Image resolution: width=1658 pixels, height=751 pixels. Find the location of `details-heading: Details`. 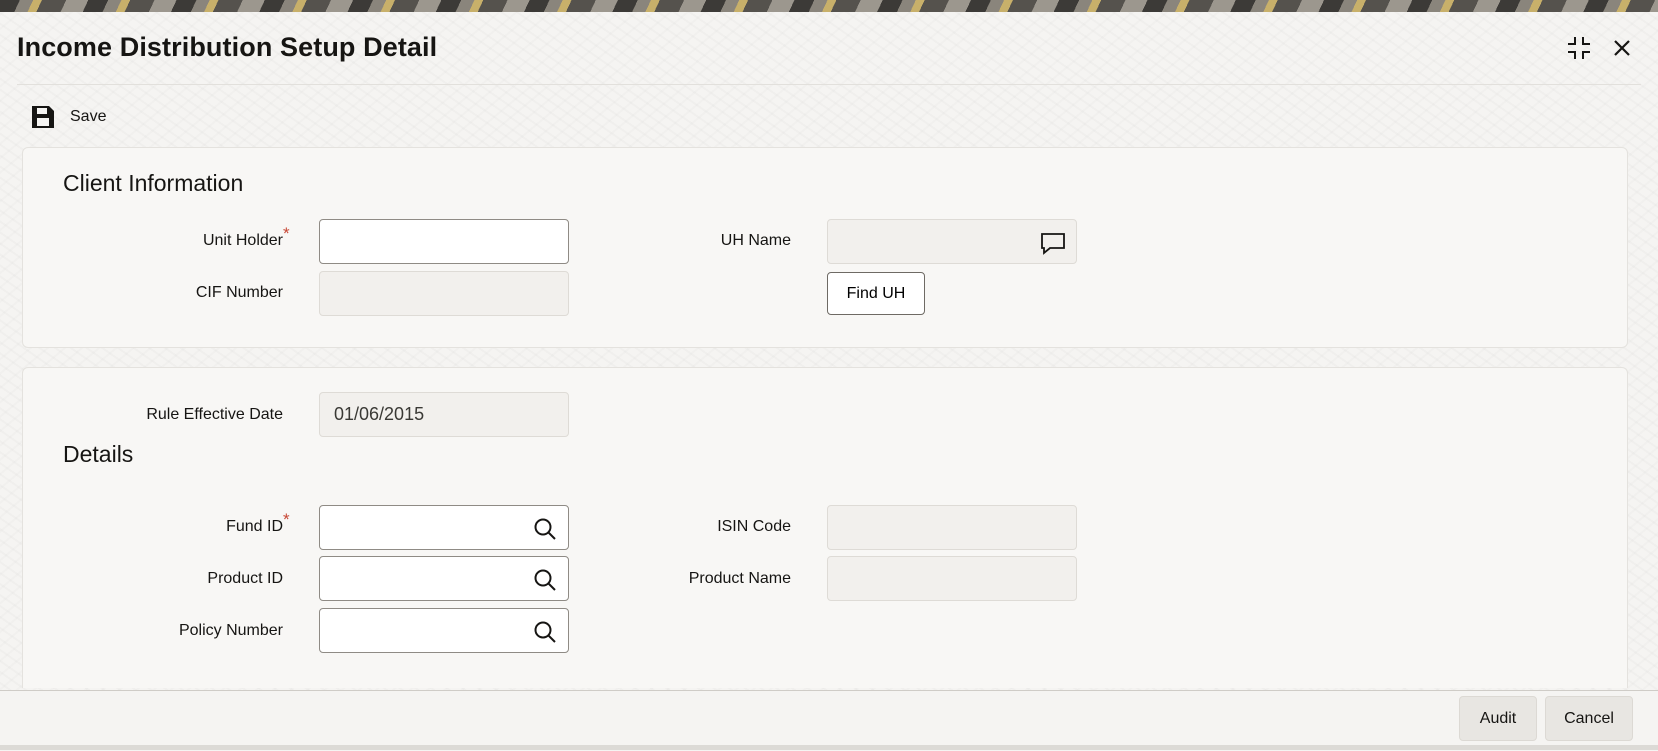

details-heading: Details is located at coordinates (98, 454).